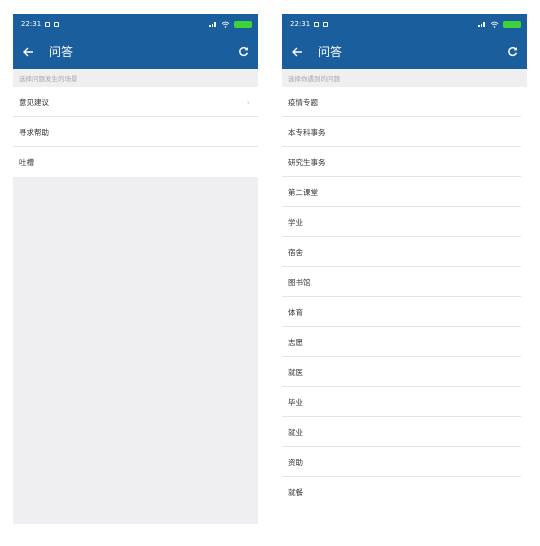  Describe the element at coordinates (307, 162) in the screenshot. I see `list-item-label: 研究生事务` at that location.